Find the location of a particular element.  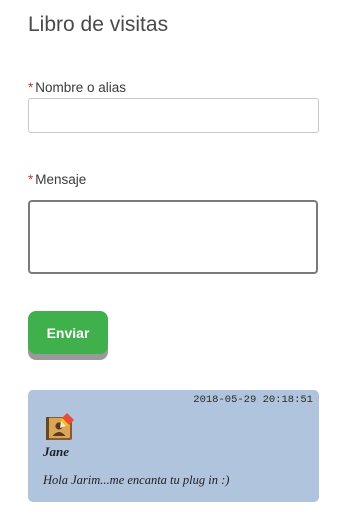

entry-message: Hola Jarim...me encanta tu plug in :) is located at coordinates (136, 480).